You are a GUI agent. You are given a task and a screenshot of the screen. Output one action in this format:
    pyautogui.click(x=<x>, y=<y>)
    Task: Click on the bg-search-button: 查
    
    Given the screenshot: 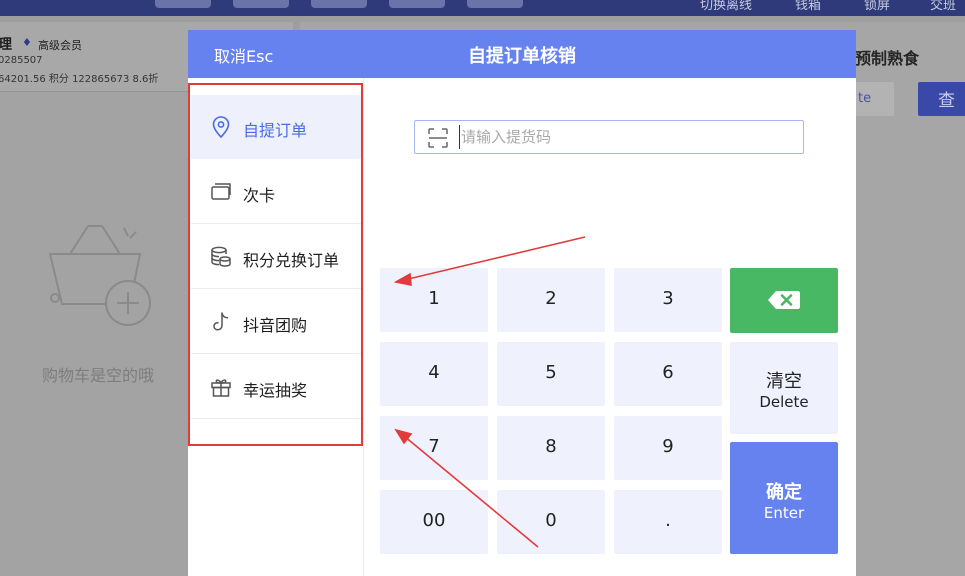 What is the action you would take?
    pyautogui.click(x=941, y=99)
    